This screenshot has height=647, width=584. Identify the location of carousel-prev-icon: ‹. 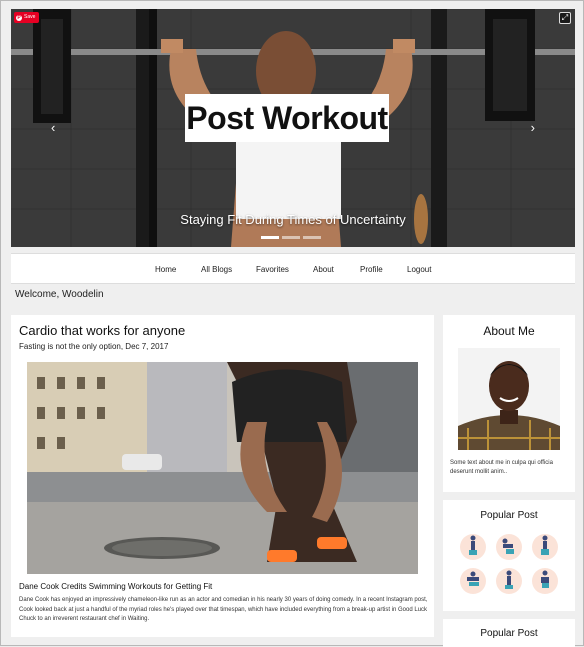
(53, 127).